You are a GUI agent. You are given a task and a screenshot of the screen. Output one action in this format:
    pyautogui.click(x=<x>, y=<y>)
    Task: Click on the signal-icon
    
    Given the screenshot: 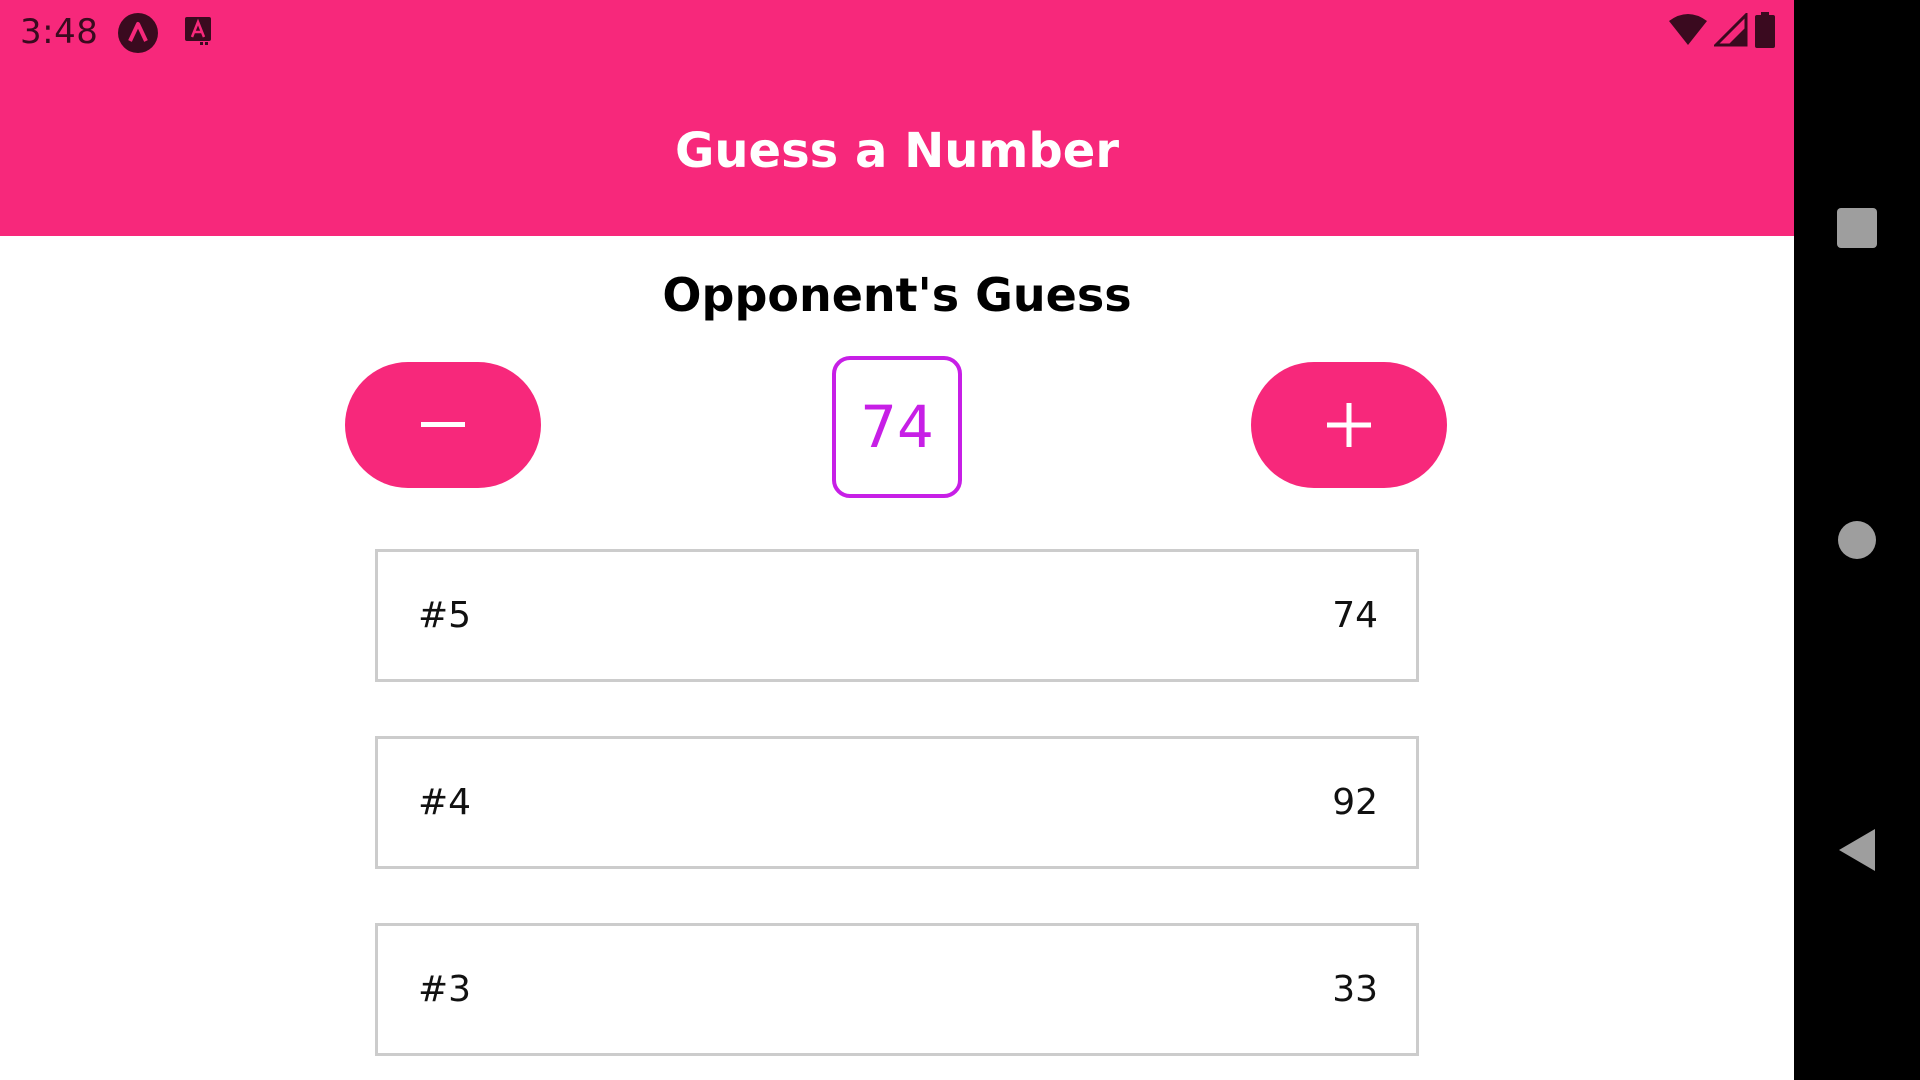 What is the action you would take?
    pyautogui.click(x=1730, y=31)
    